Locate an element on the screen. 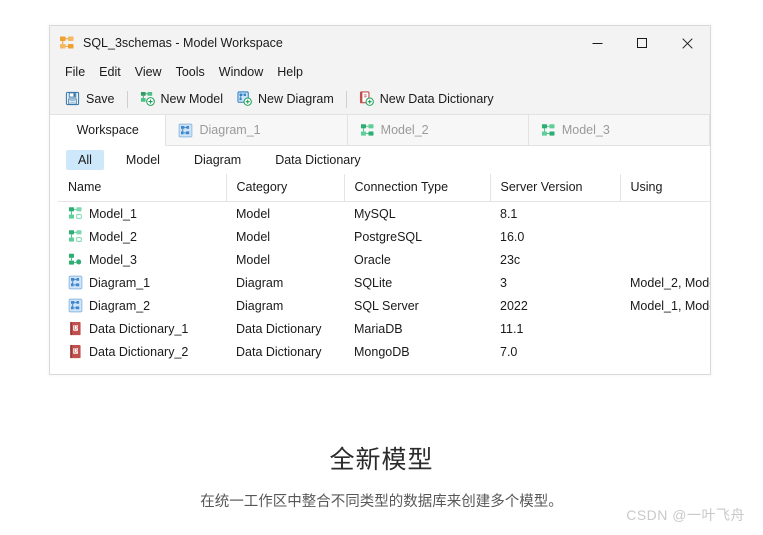  save-button: Save is located at coordinates (90, 99).